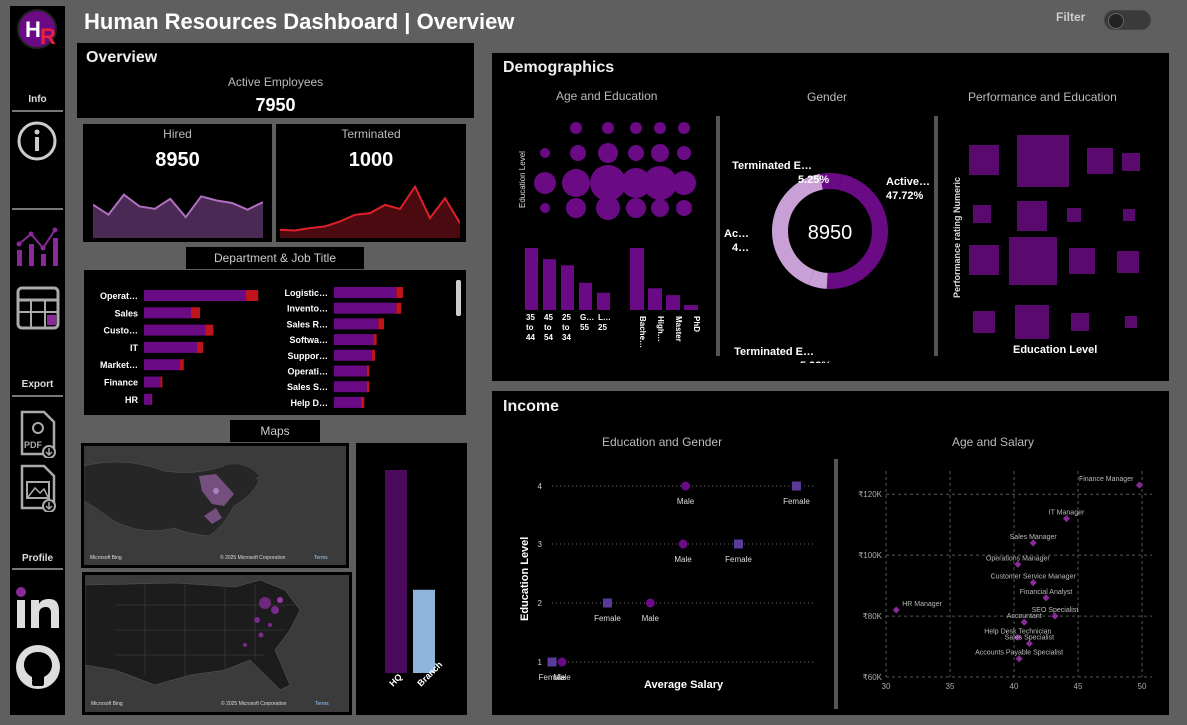 The width and height of the screenshot is (1187, 725). I want to click on svg-text: PDF, so click(33, 445).